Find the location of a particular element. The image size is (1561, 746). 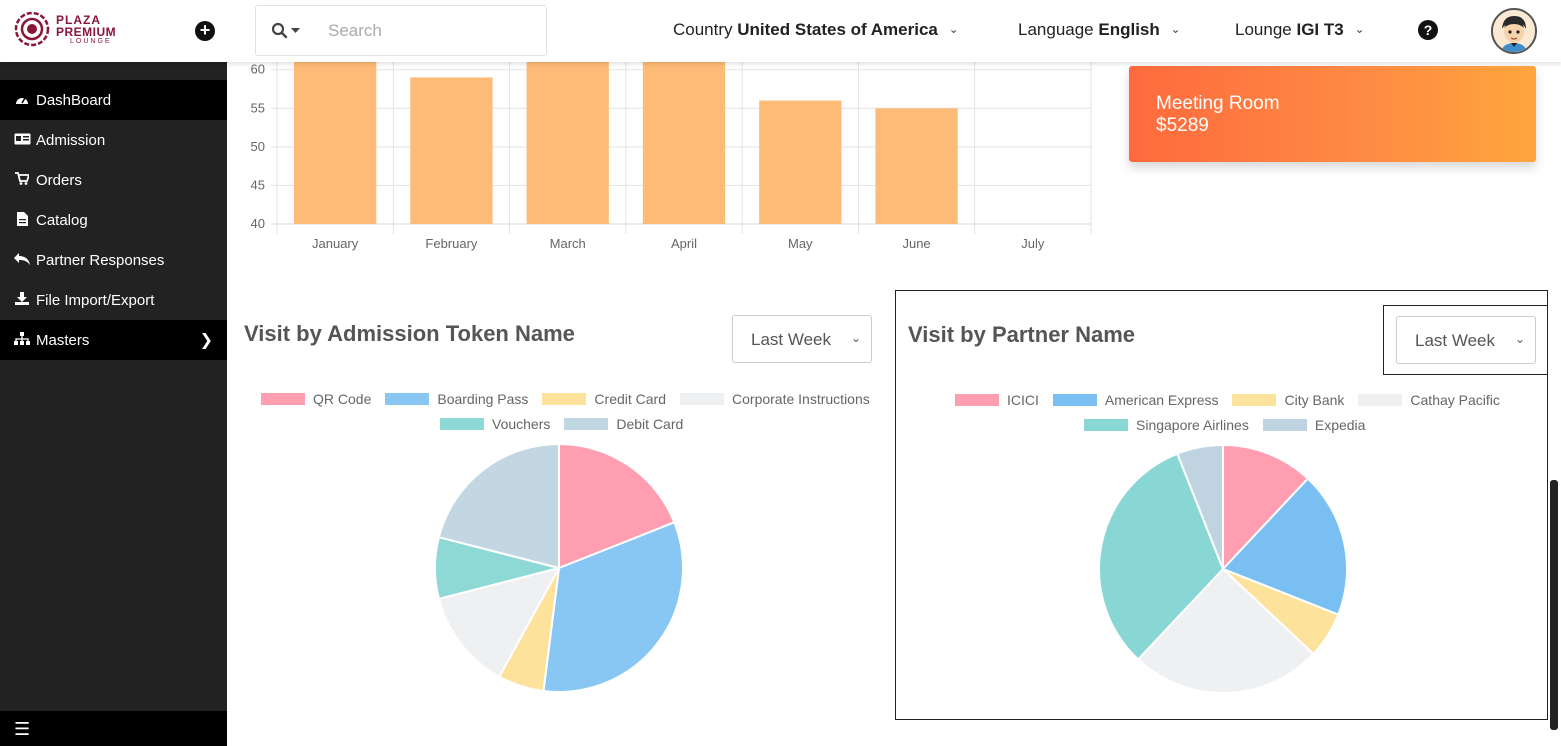

legend-label: ICICI is located at coordinates (1023, 400).